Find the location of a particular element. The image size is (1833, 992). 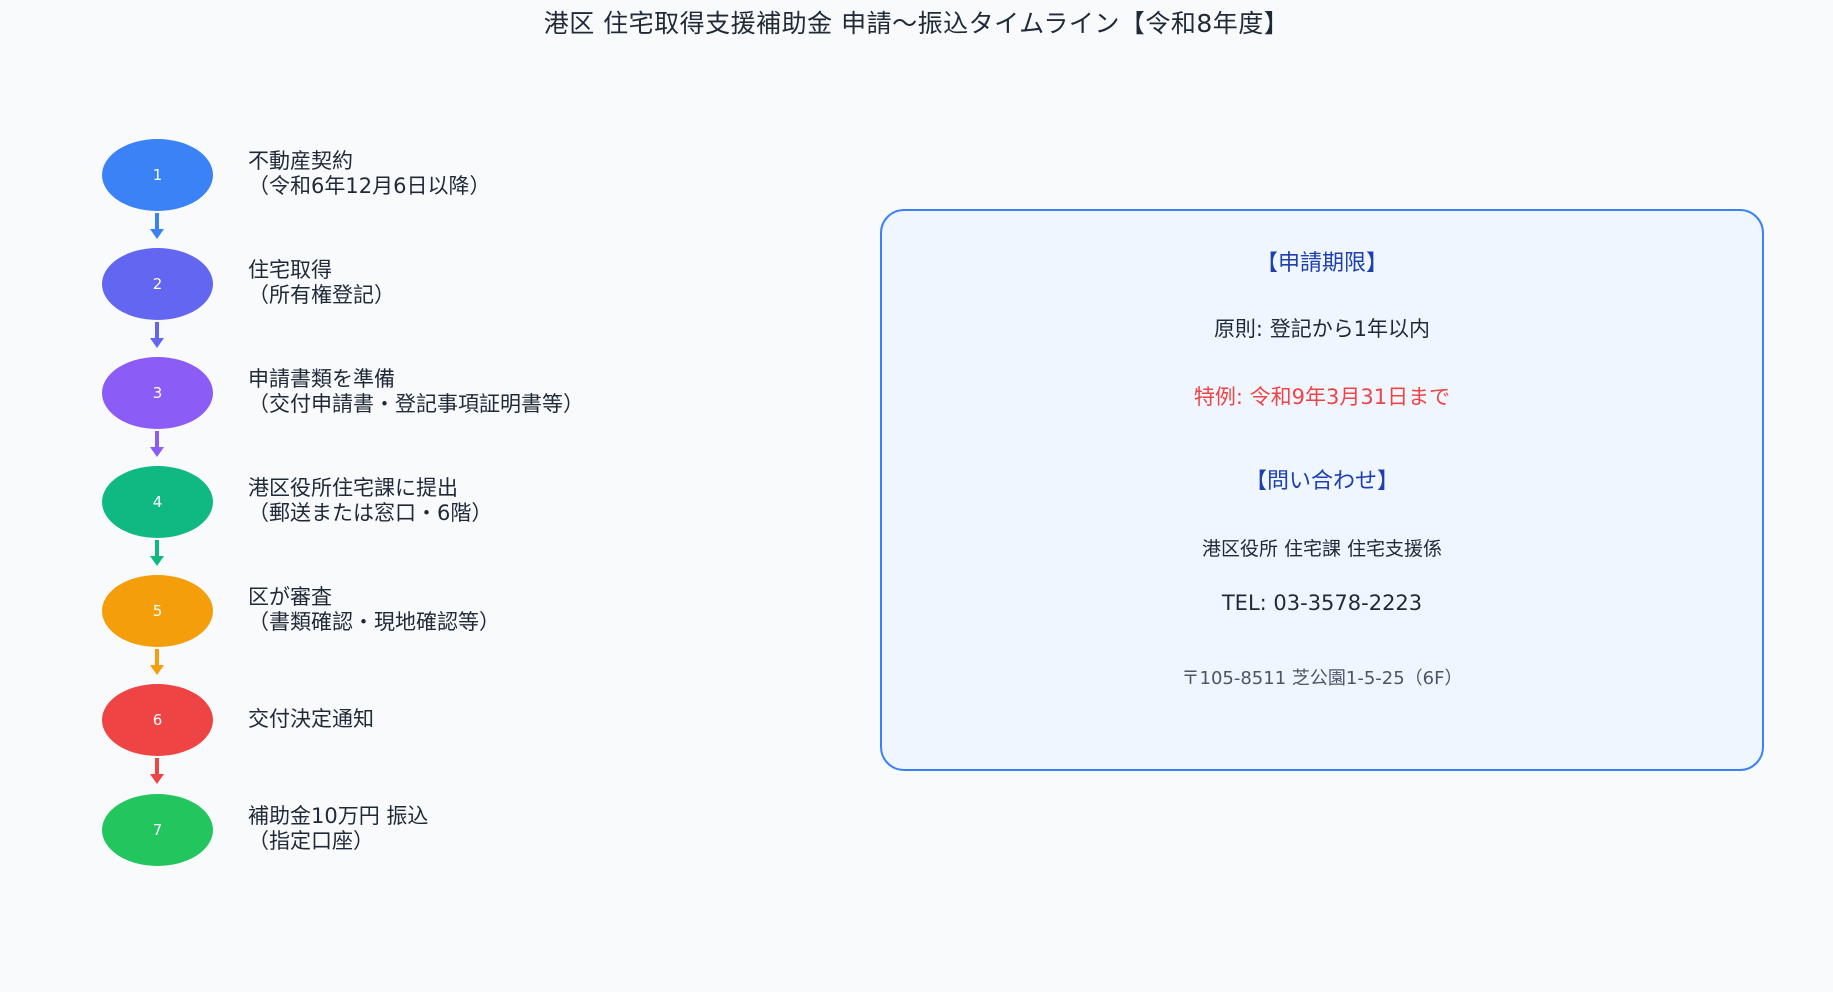

step-2-label: 住宅取得 （所有権登記） is located at coordinates (321, 283).